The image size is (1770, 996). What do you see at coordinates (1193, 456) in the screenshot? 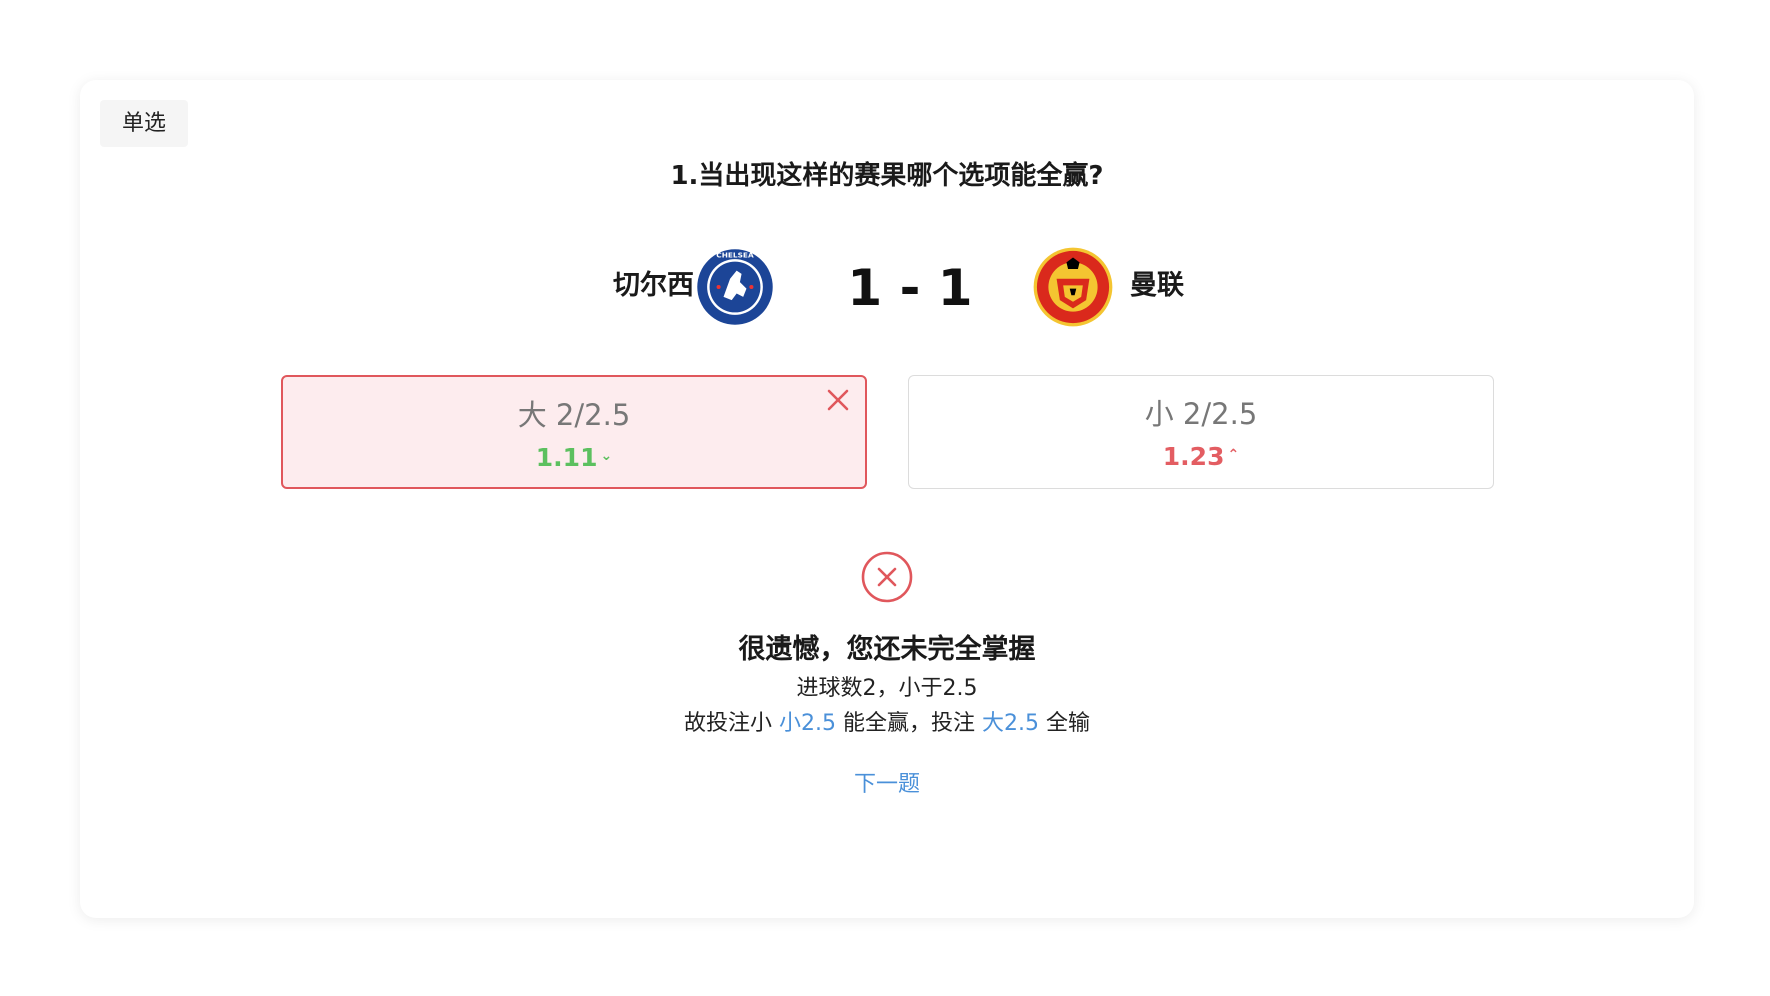
I see `option-under-odds: 1.23` at bounding box center [1193, 456].